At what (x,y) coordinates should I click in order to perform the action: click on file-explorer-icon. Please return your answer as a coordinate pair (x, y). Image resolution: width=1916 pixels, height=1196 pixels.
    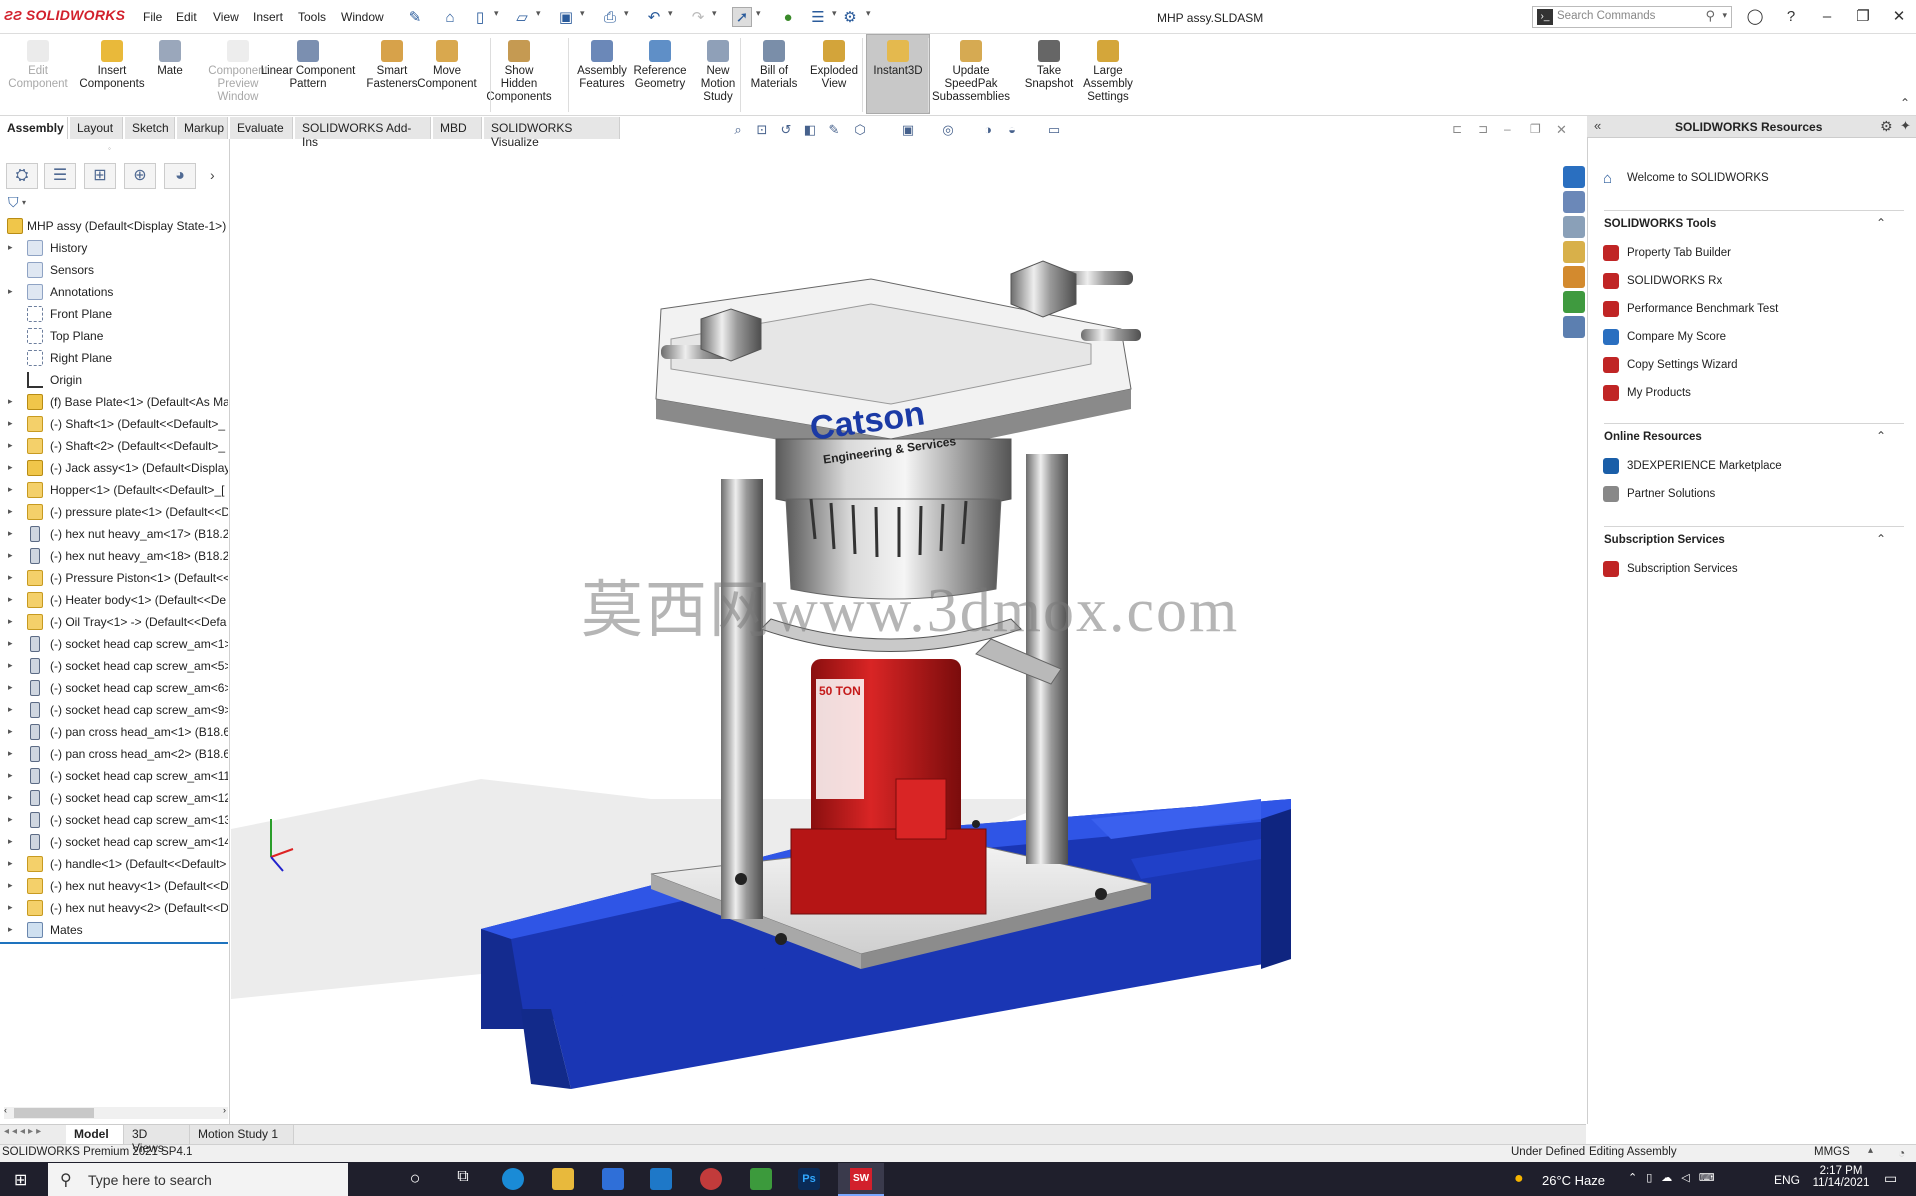
    Looking at the image, I should click on (563, 1179).